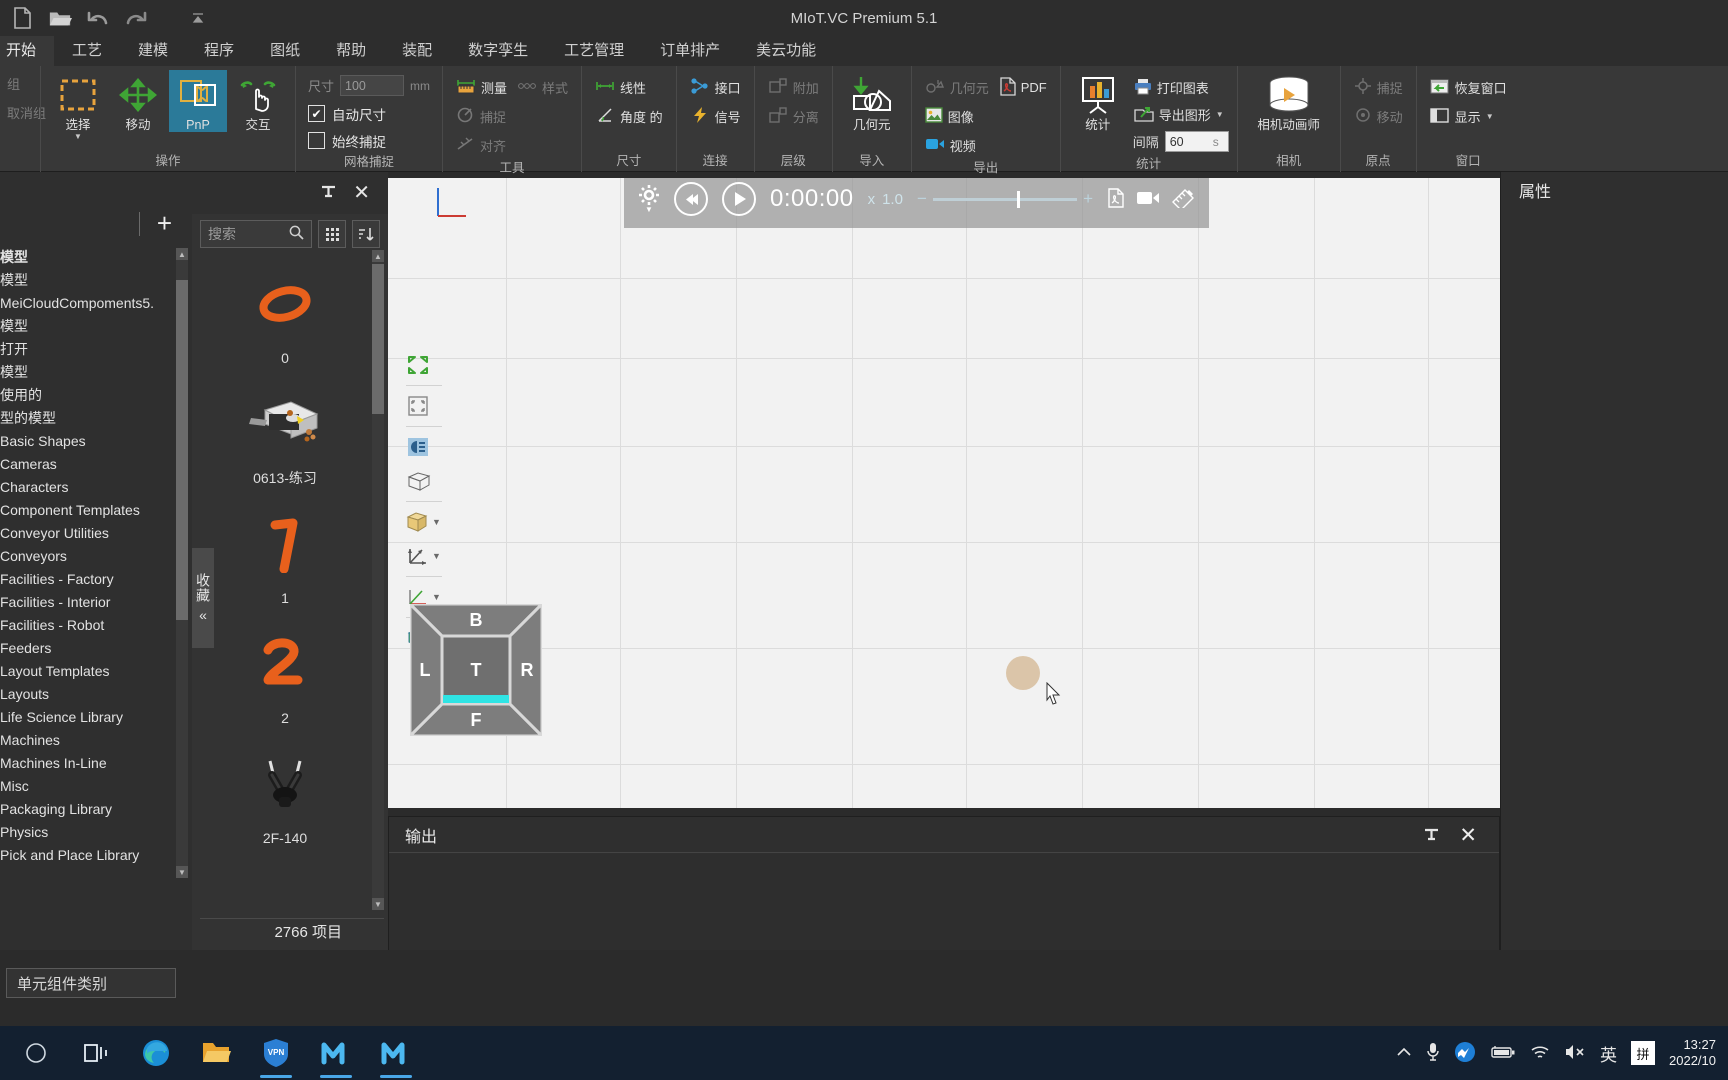 The height and width of the screenshot is (1080, 1728). I want to click on statistics-button: 统计, so click(1098, 101).